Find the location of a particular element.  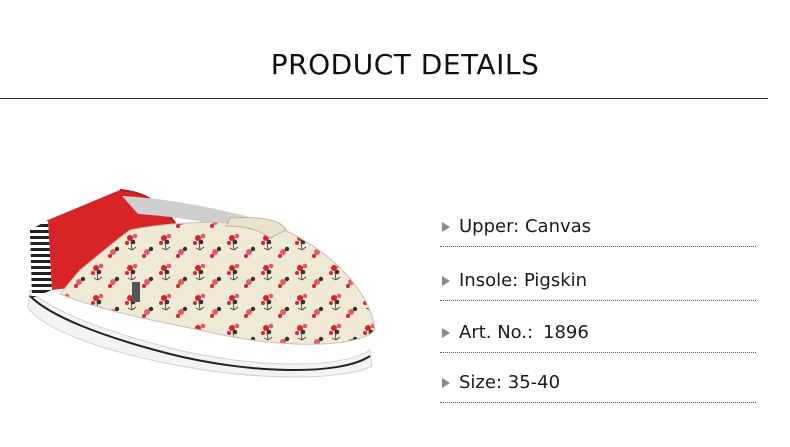

detail-row-art-no: Art. No.: 1896 is located at coordinates (598, 334).